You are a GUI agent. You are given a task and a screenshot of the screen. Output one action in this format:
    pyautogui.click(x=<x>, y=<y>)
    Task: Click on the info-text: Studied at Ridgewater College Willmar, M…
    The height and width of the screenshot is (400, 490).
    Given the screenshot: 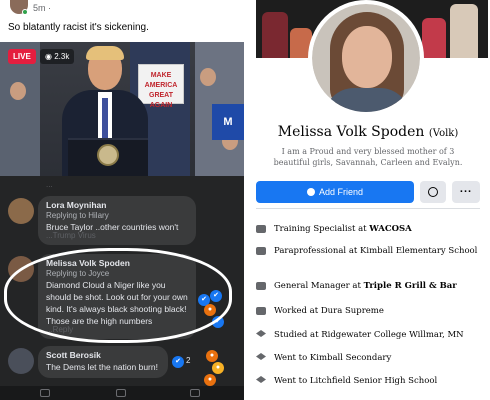 What is the action you would take?
    pyautogui.click(x=369, y=335)
    